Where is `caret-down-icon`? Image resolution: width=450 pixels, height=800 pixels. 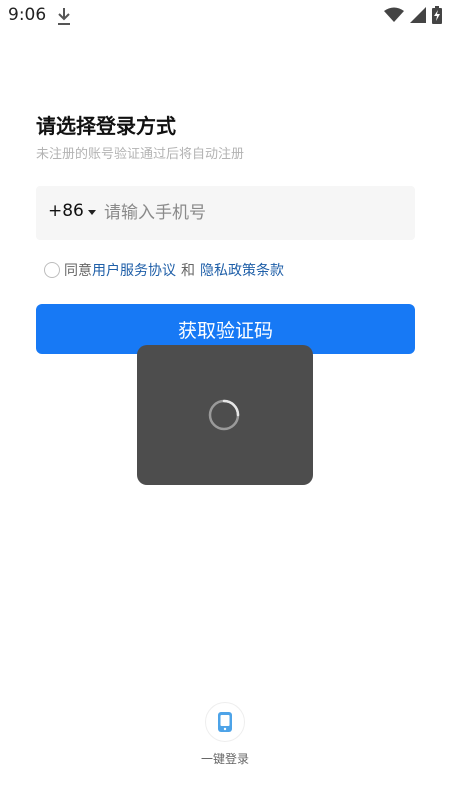
caret-down-icon is located at coordinates (91, 212).